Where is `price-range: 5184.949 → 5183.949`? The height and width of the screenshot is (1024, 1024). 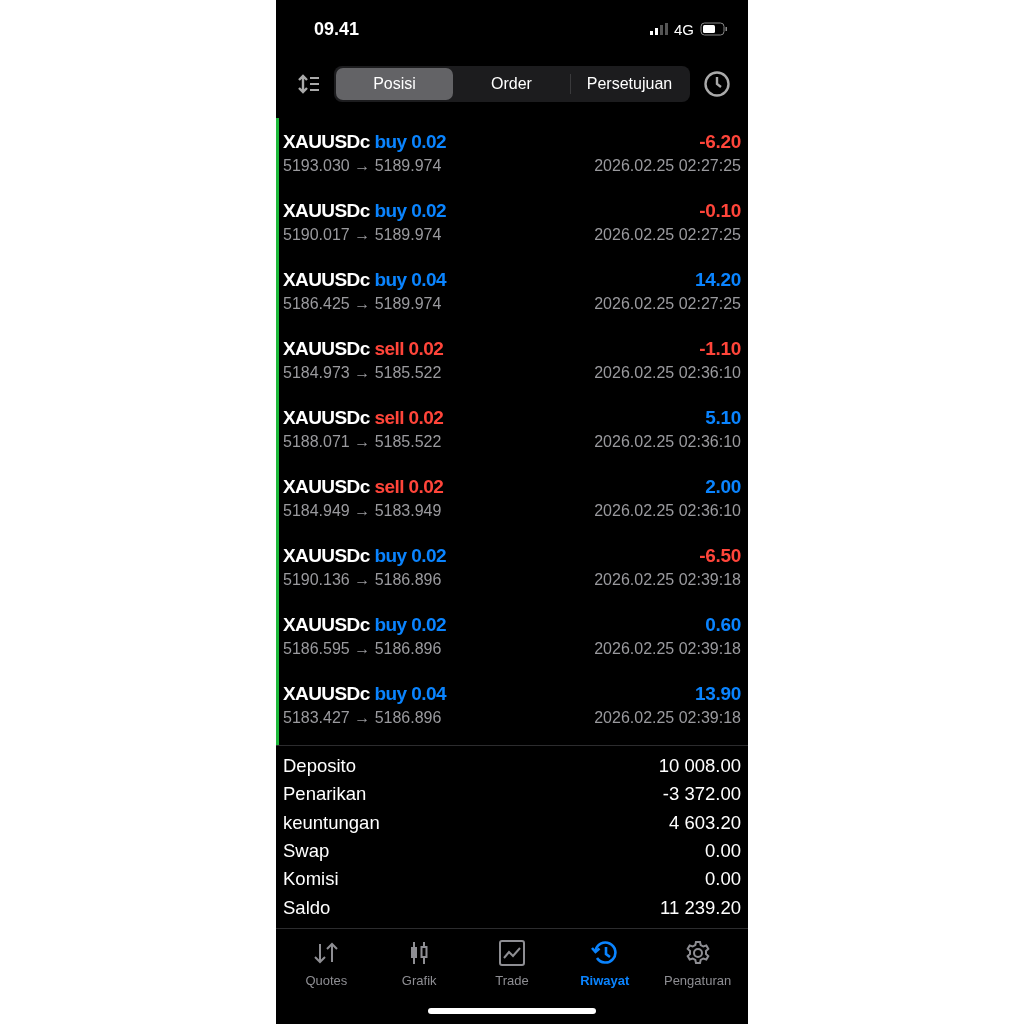
price-range: 5184.949 → 5183.949 is located at coordinates (363, 510).